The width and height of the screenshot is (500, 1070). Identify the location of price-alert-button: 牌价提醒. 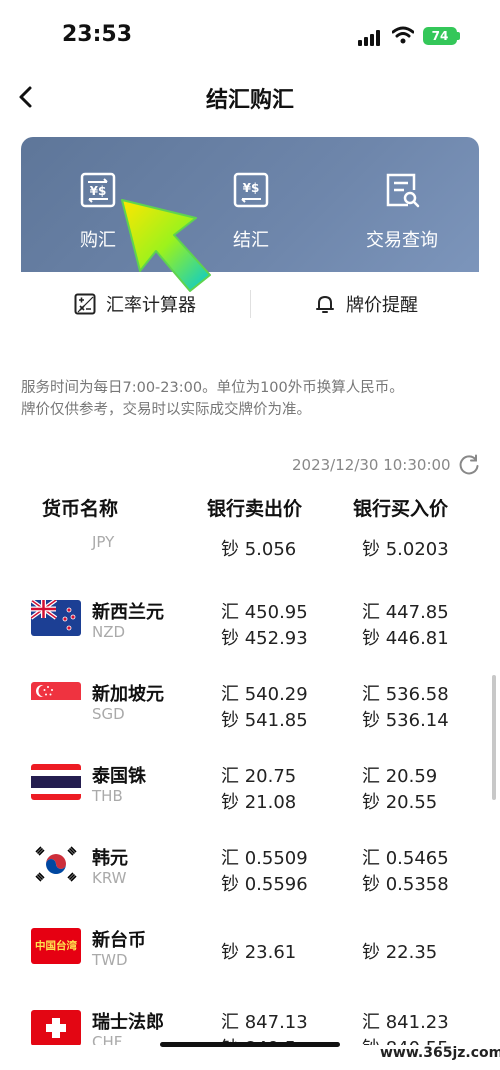
(366, 304).